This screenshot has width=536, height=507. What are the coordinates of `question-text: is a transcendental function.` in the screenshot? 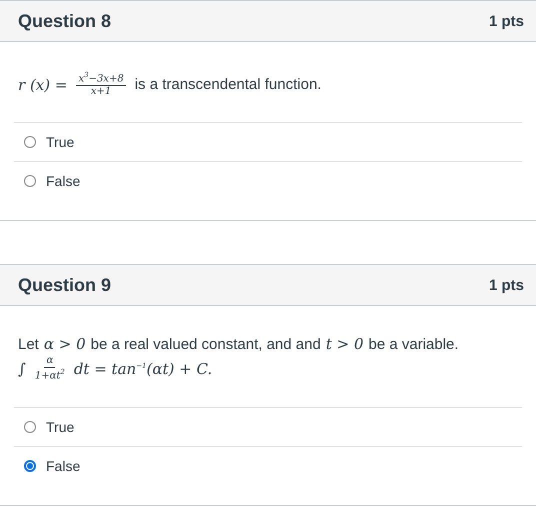 It's located at (228, 85).